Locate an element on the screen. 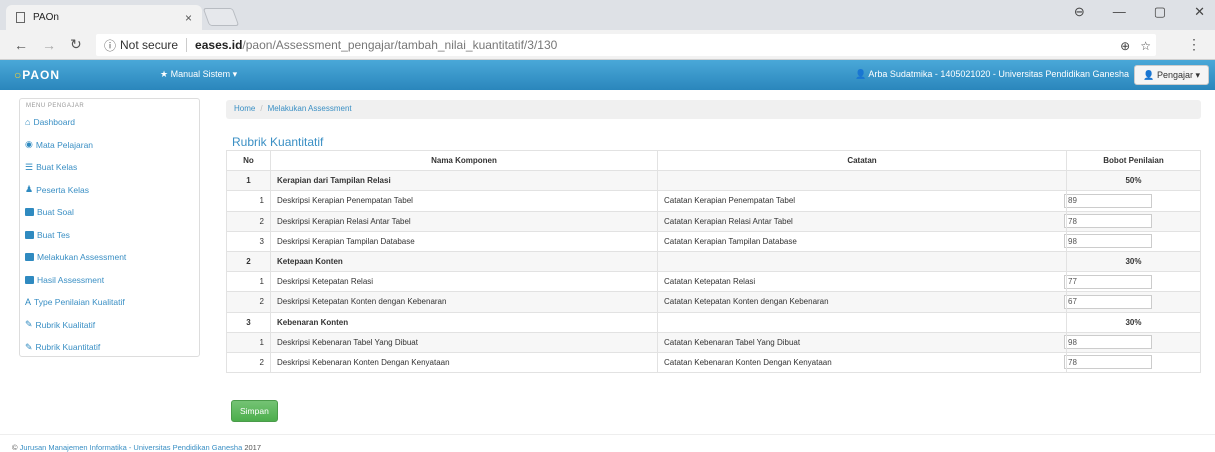 Image resolution: width=1215 pixels, height=452 pixels. page-title: Rubrik Kuantitatif is located at coordinates (278, 142).